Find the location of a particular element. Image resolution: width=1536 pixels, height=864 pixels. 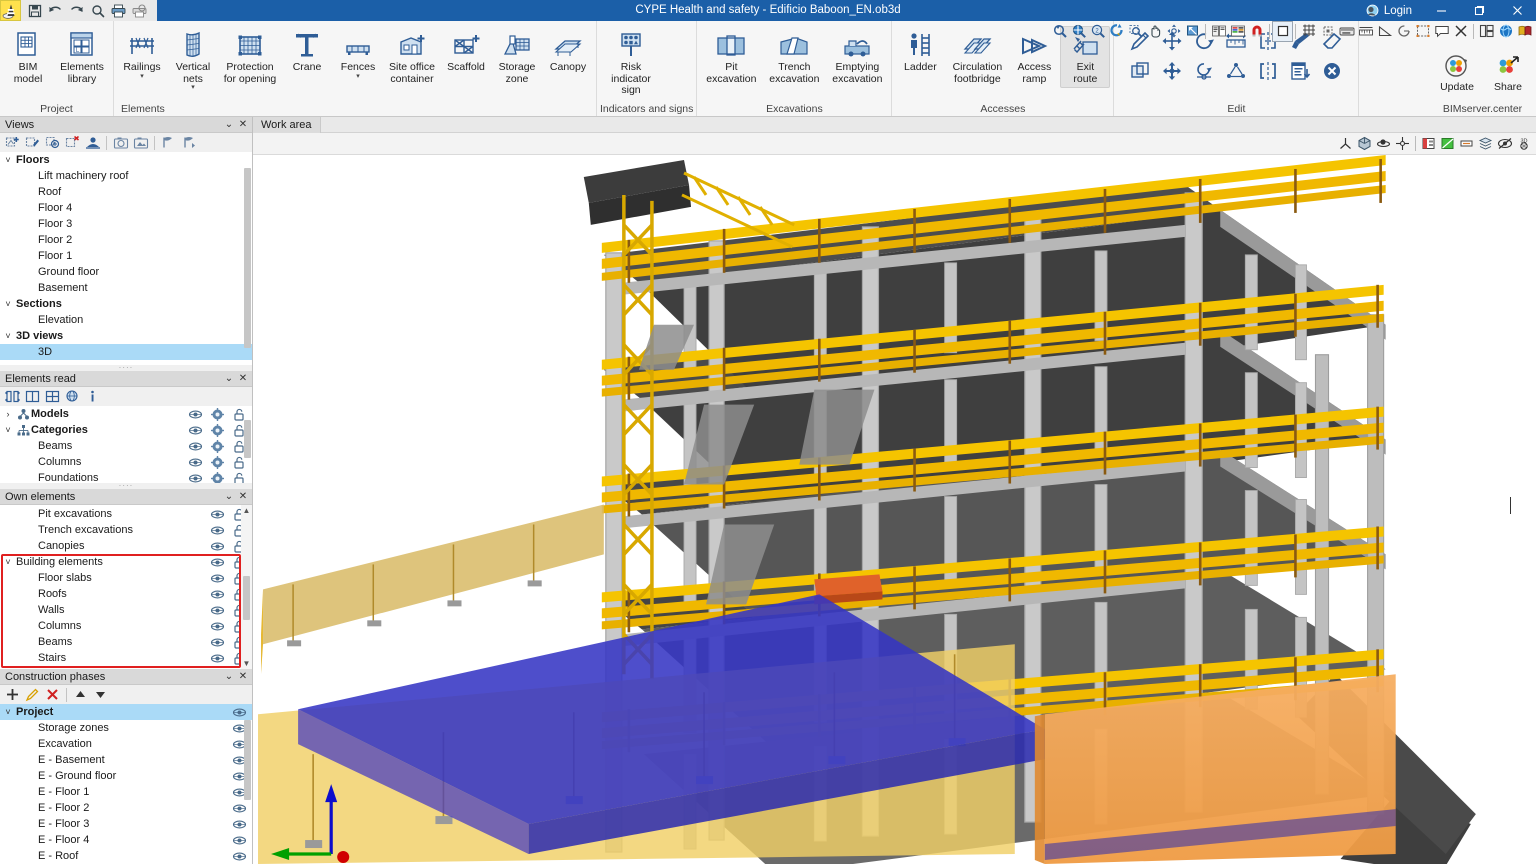

construction-phases-tree-row: E - Floor 4 is located at coordinates (126, 840).